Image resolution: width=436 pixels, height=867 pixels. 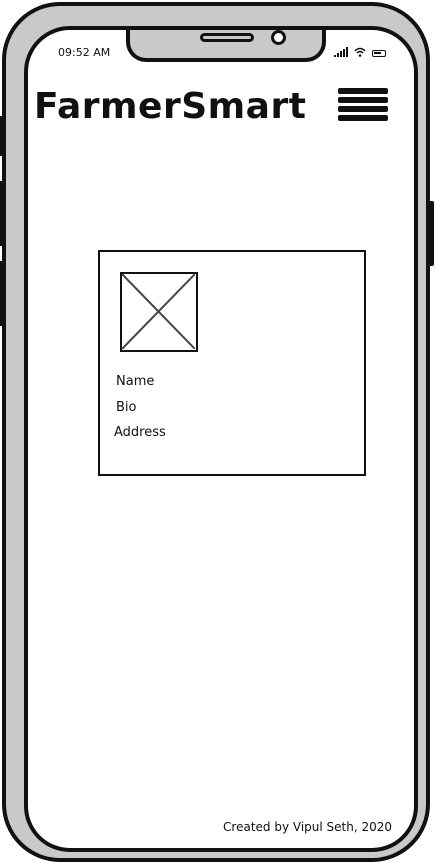 What do you see at coordinates (363, 109) in the screenshot?
I see `hamburger-menu-icon` at bounding box center [363, 109].